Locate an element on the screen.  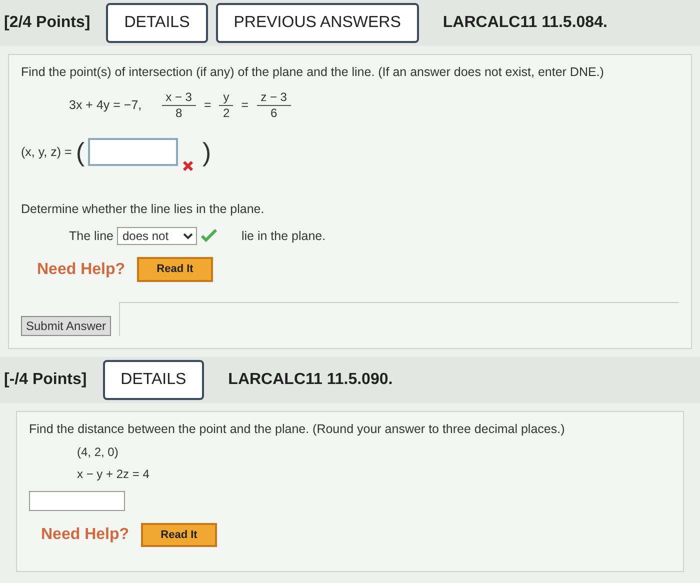
question-code: LARCALC11 11.5.090. is located at coordinates (310, 380).